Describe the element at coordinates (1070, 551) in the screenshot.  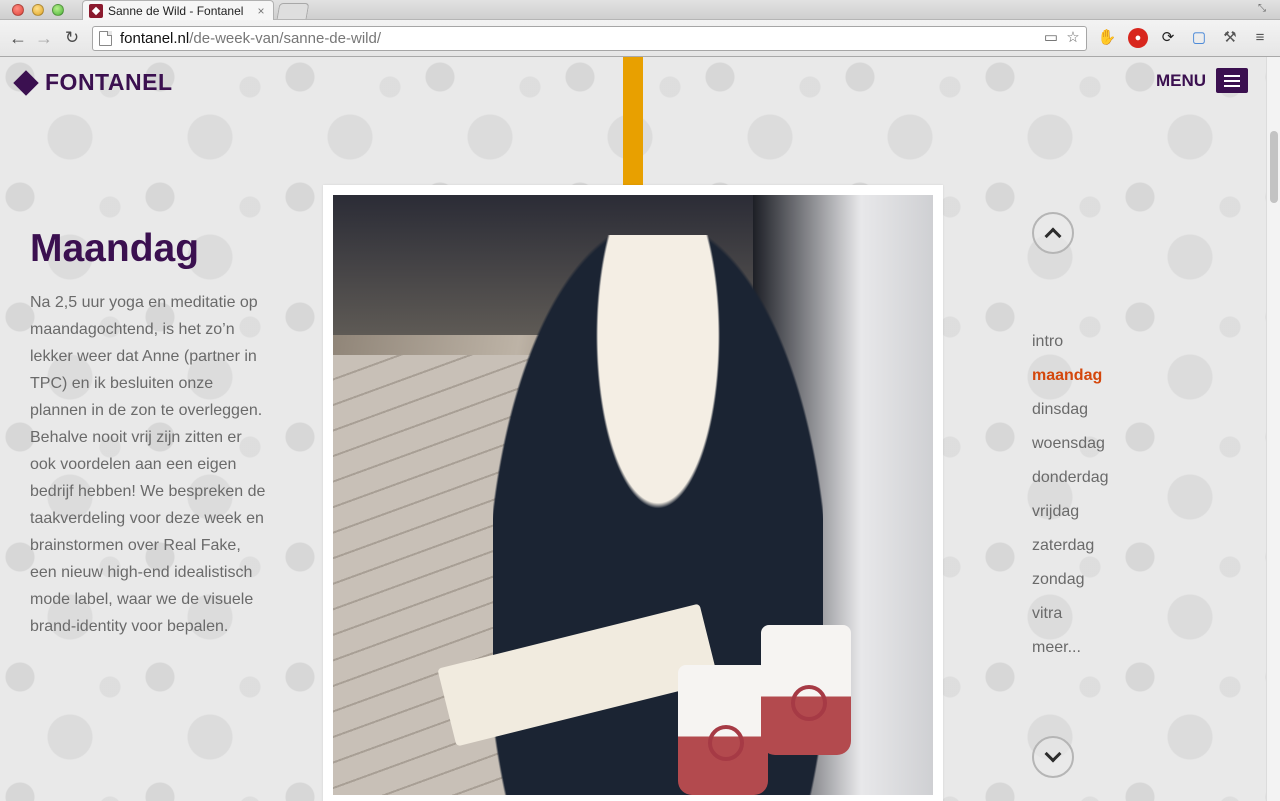
I see `day-nav-item: zaterdag` at that location.